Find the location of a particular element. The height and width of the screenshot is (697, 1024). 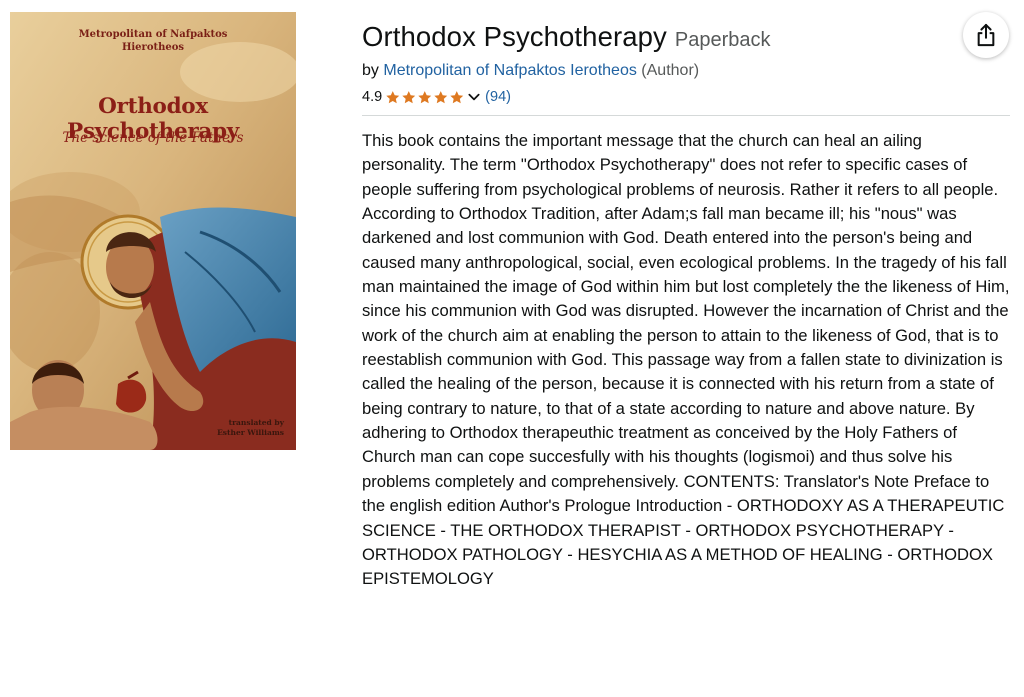

review-count-link: (94) is located at coordinates (498, 97).